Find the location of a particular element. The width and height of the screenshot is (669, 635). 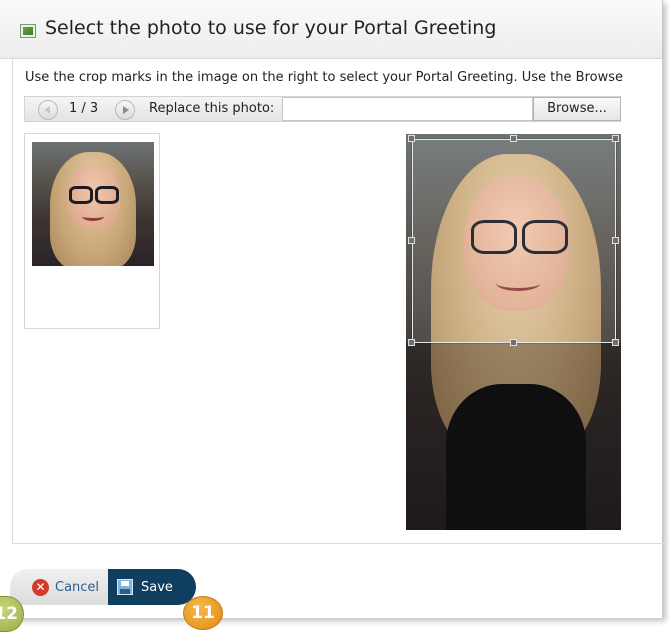

photo-pager: 1 / 3 is located at coordinates (84, 108).